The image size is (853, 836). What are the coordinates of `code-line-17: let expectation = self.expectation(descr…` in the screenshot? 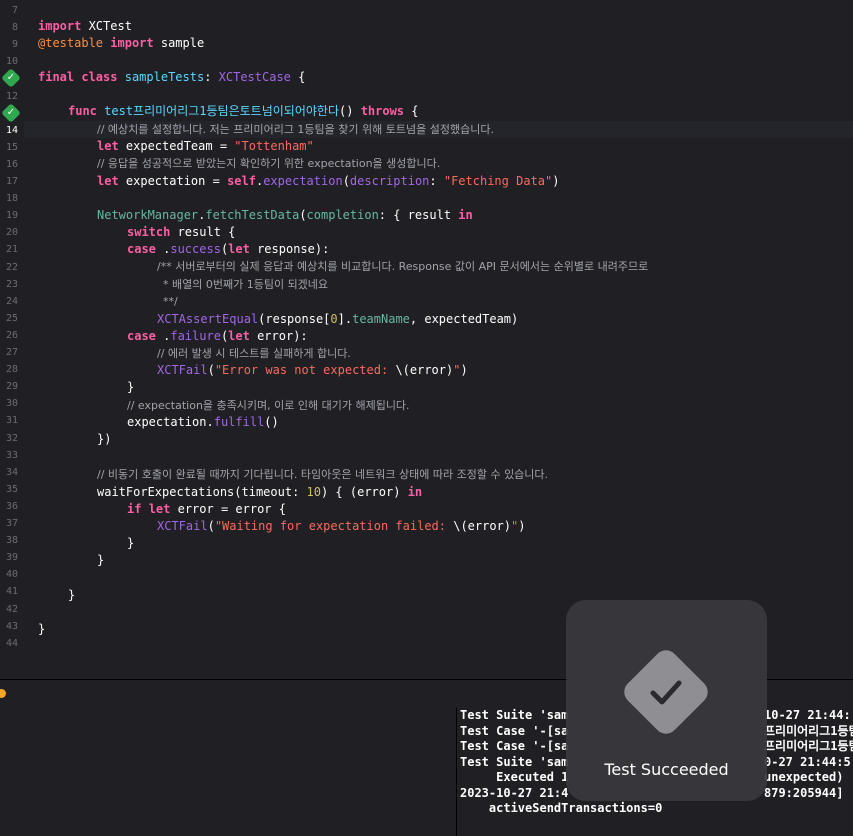 It's located at (328, 181).